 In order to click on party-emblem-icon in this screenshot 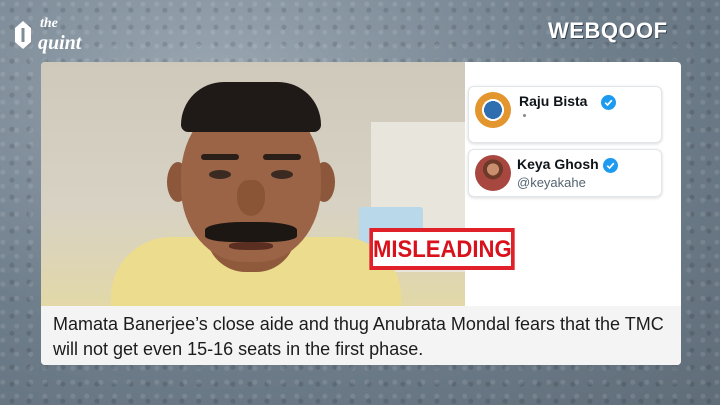, I will do `click(493, 110)`.